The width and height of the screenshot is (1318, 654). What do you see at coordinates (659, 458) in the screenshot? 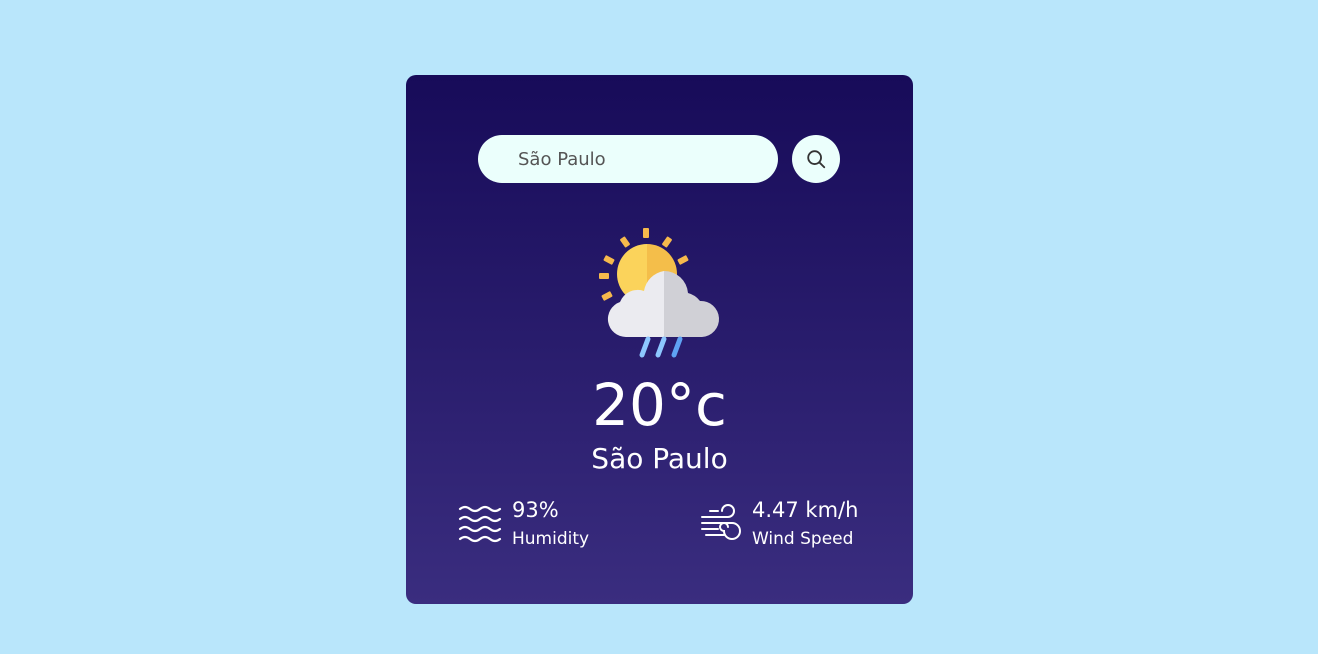
I see `city-name: São Paulo` at bounding box center [659, 458].